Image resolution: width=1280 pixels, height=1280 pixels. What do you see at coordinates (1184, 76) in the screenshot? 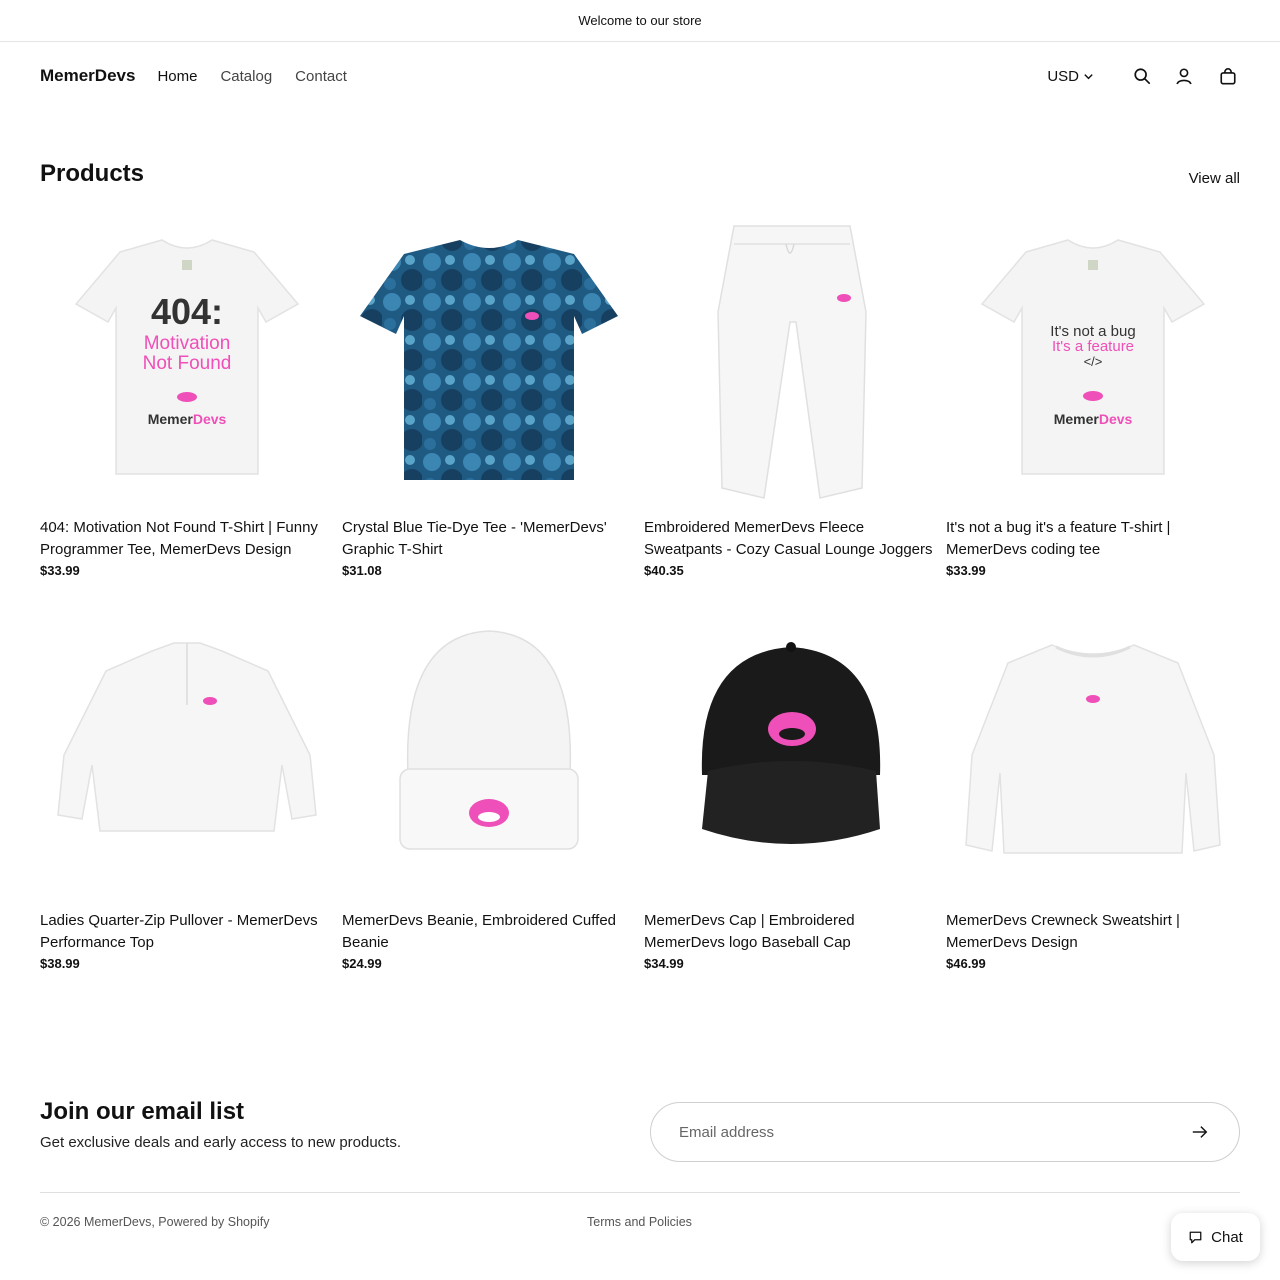
I see `account-icon` at bounding box center [1184, 76].